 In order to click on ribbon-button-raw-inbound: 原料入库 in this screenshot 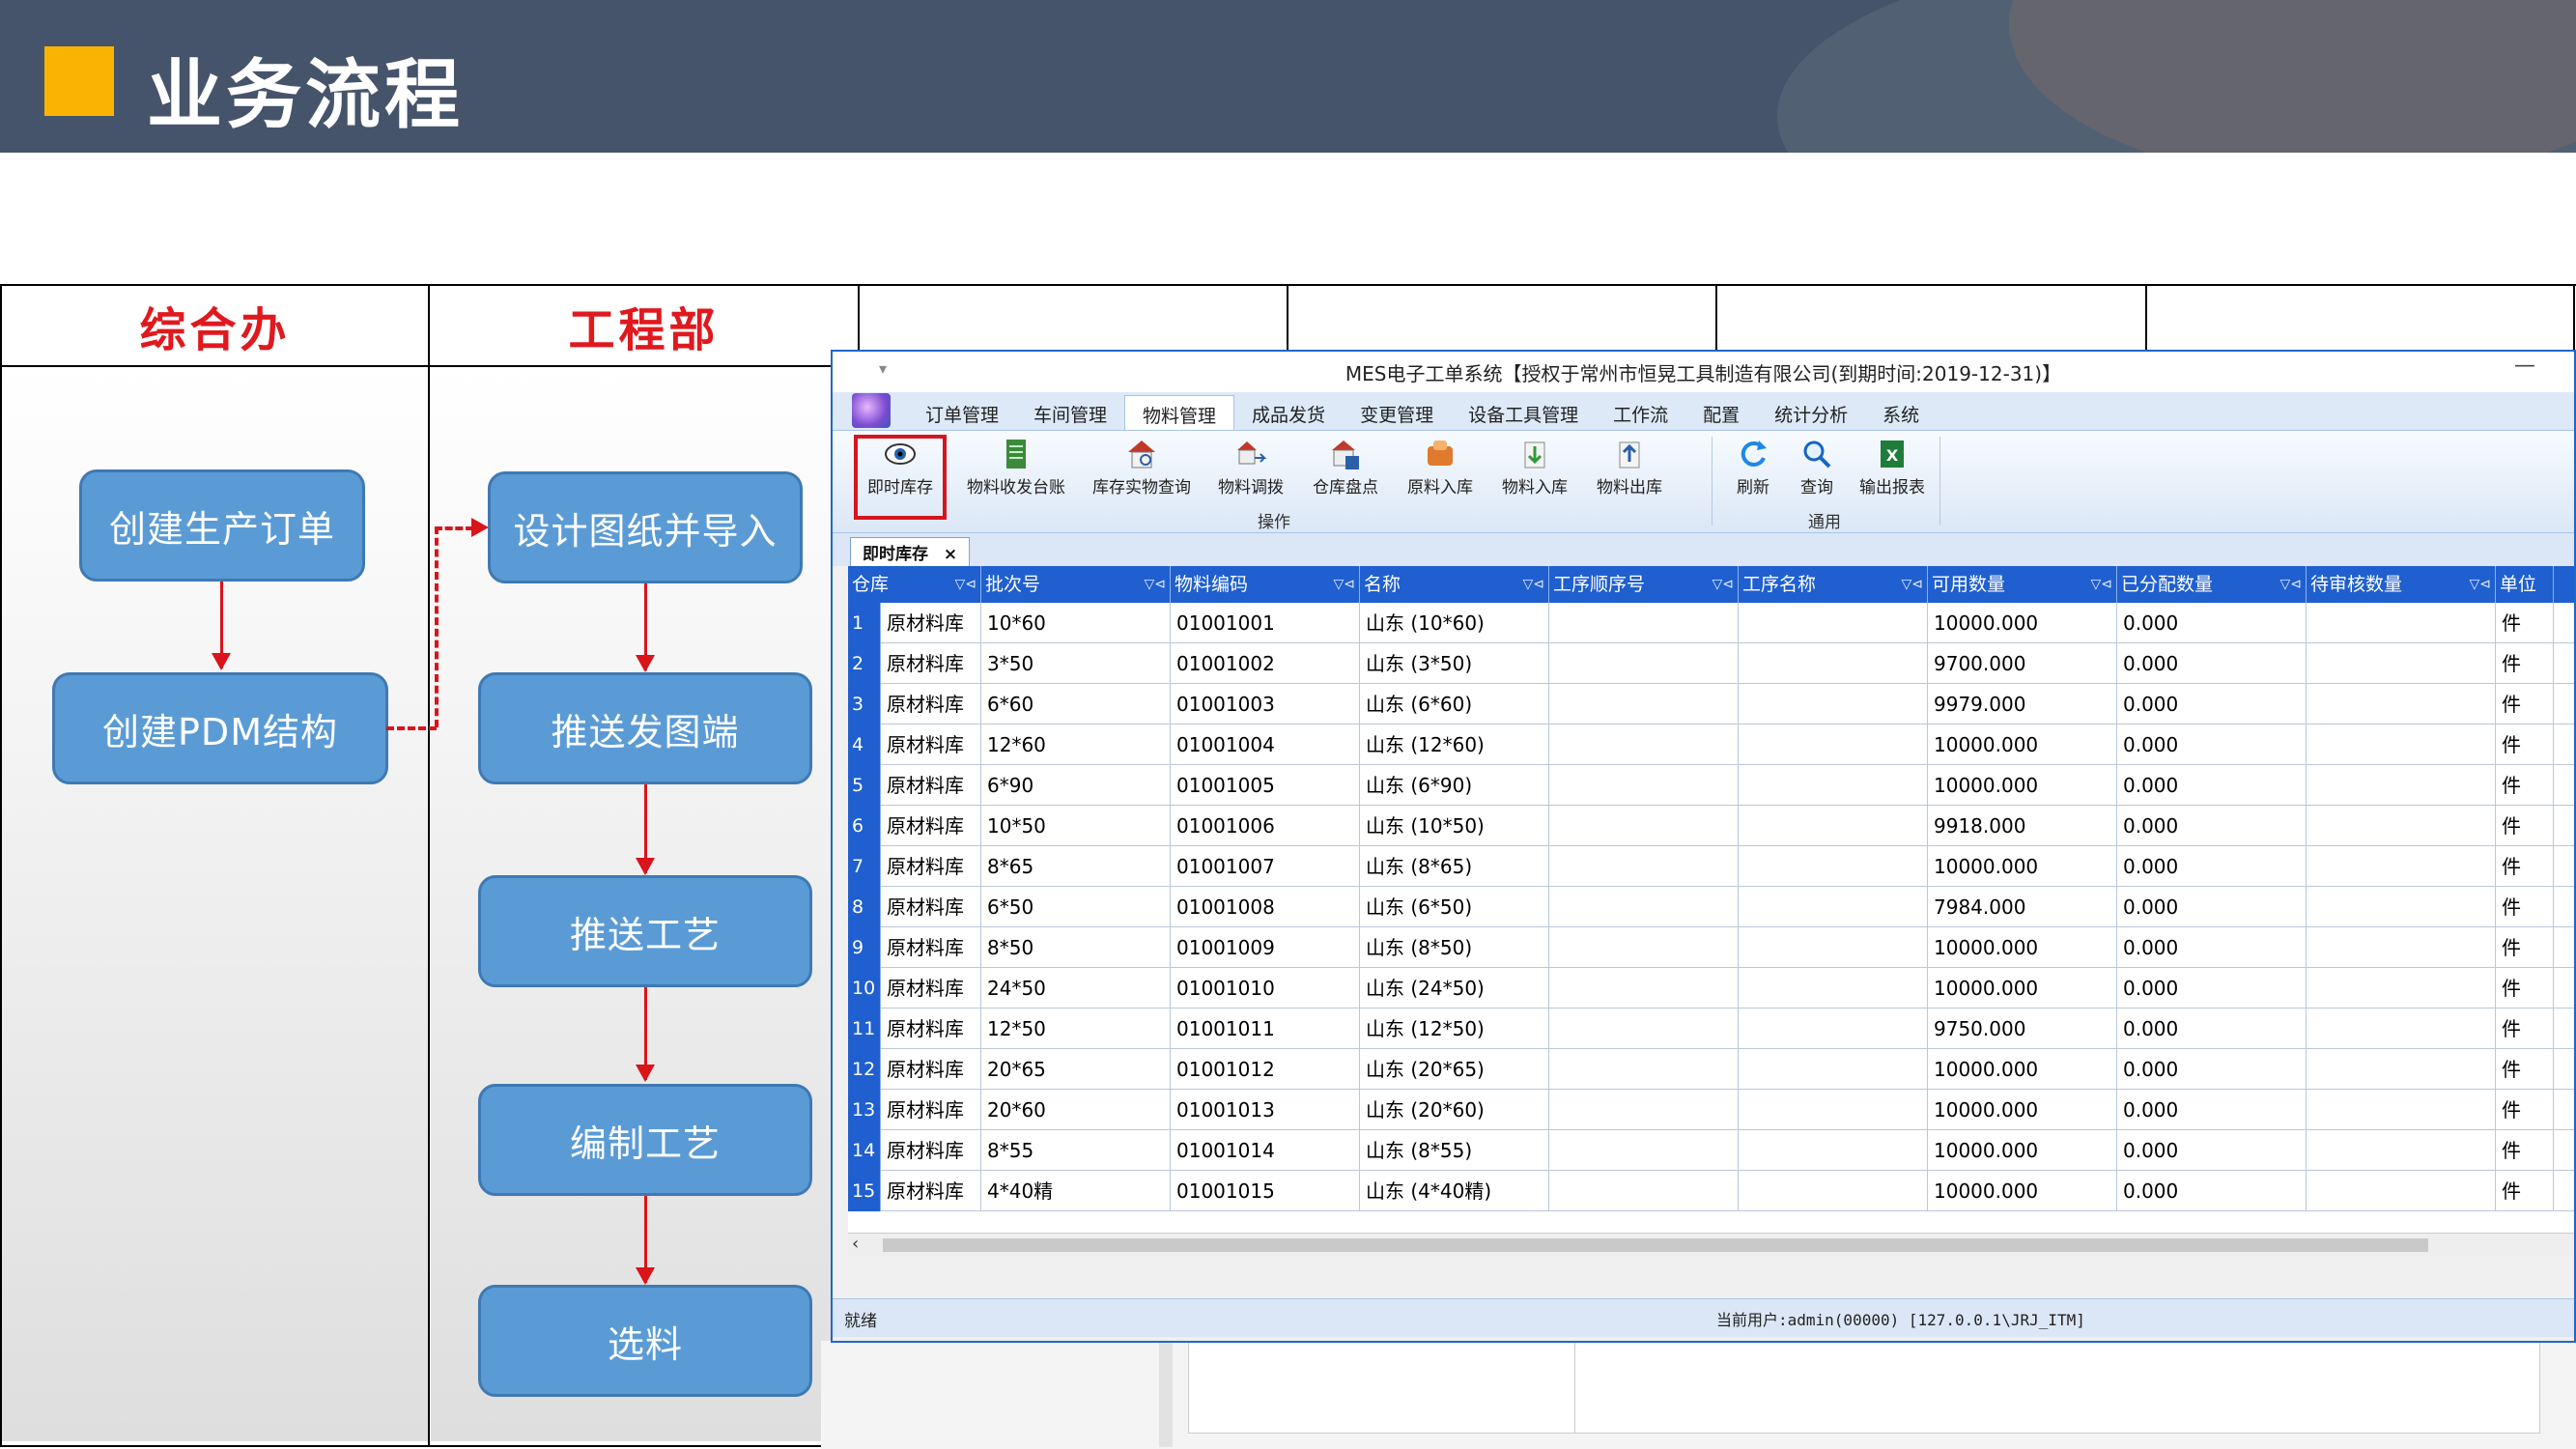, I will do `click(1440, 470)`.